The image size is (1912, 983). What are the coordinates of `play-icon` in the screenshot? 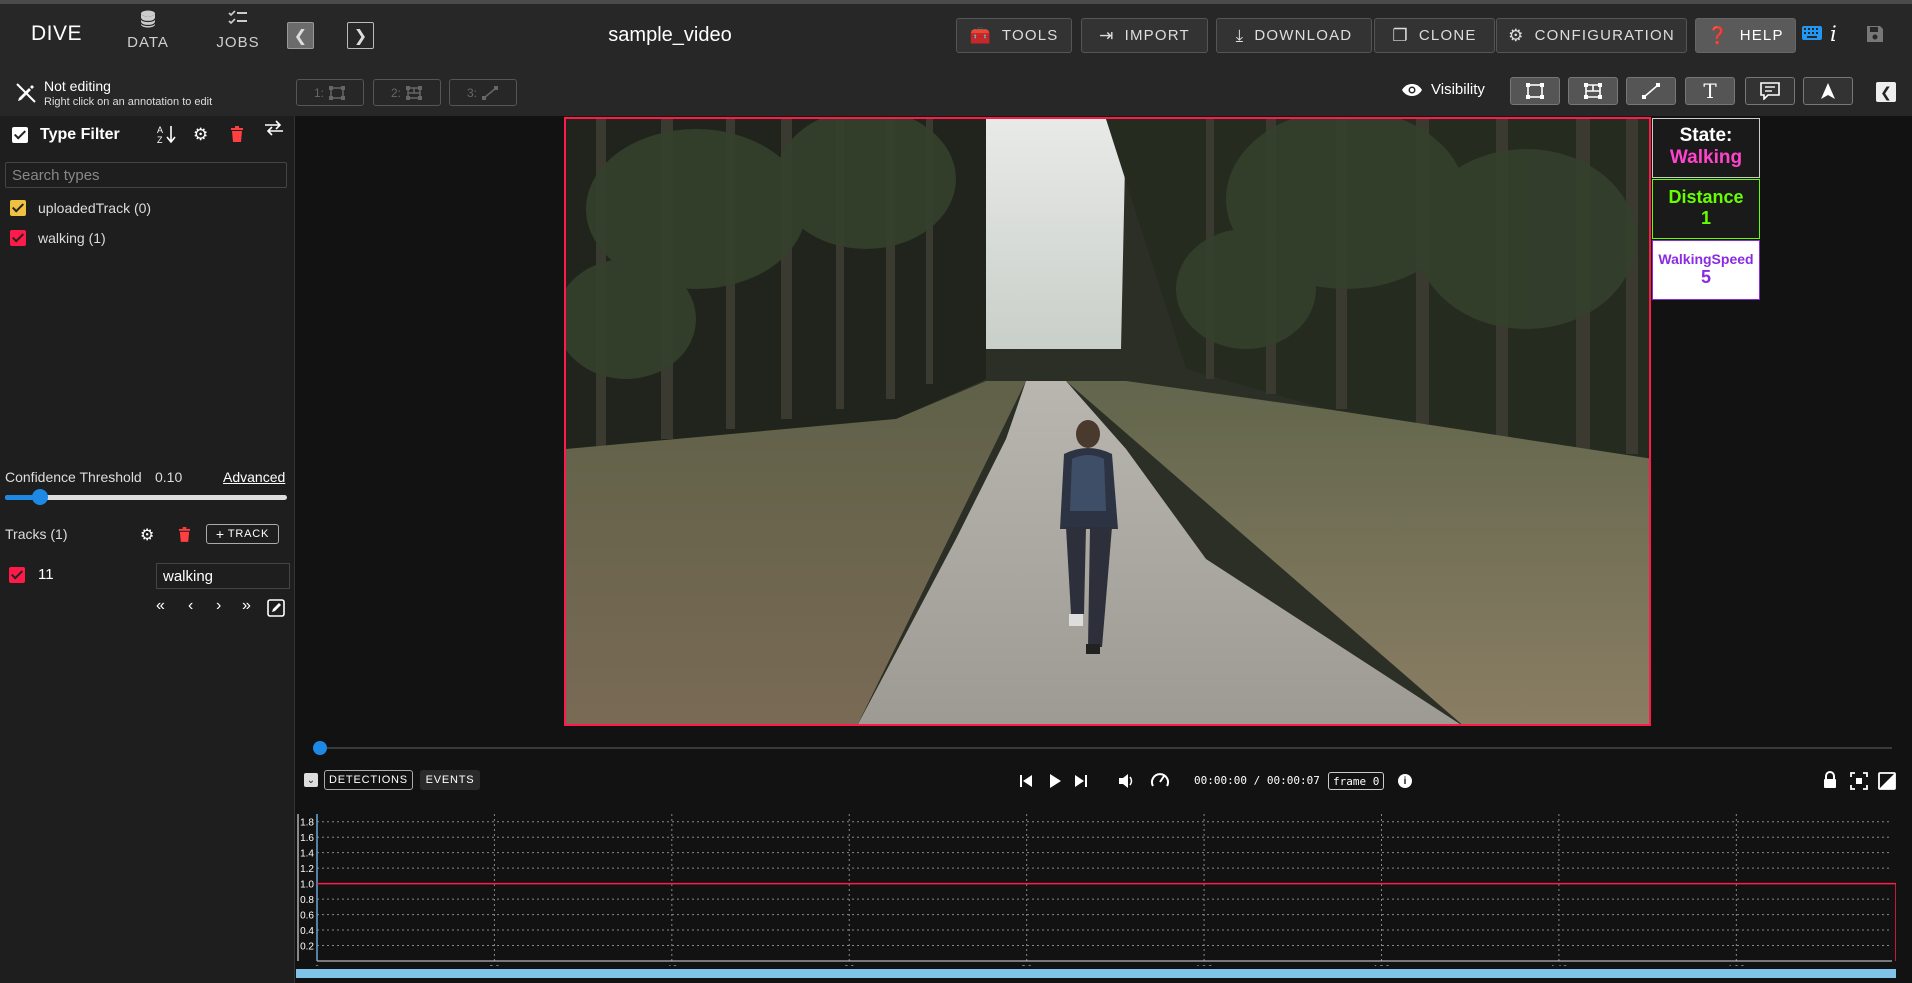 It's located at (1055, 783).